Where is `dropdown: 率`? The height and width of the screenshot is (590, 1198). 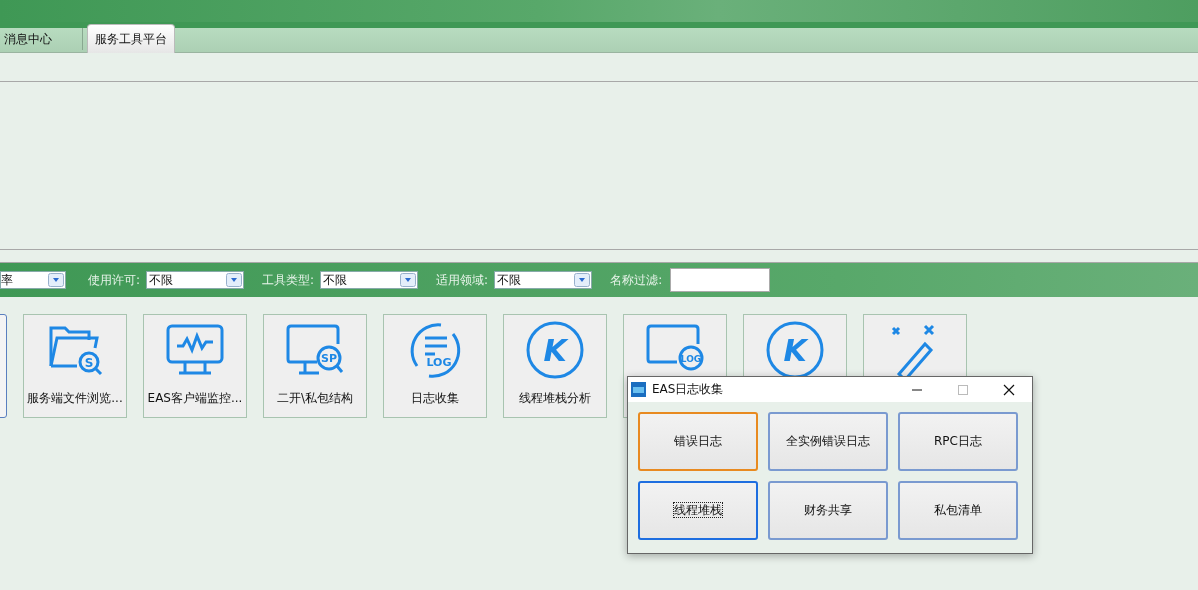 dropdown: 率 is located at coordinates (33, 280).